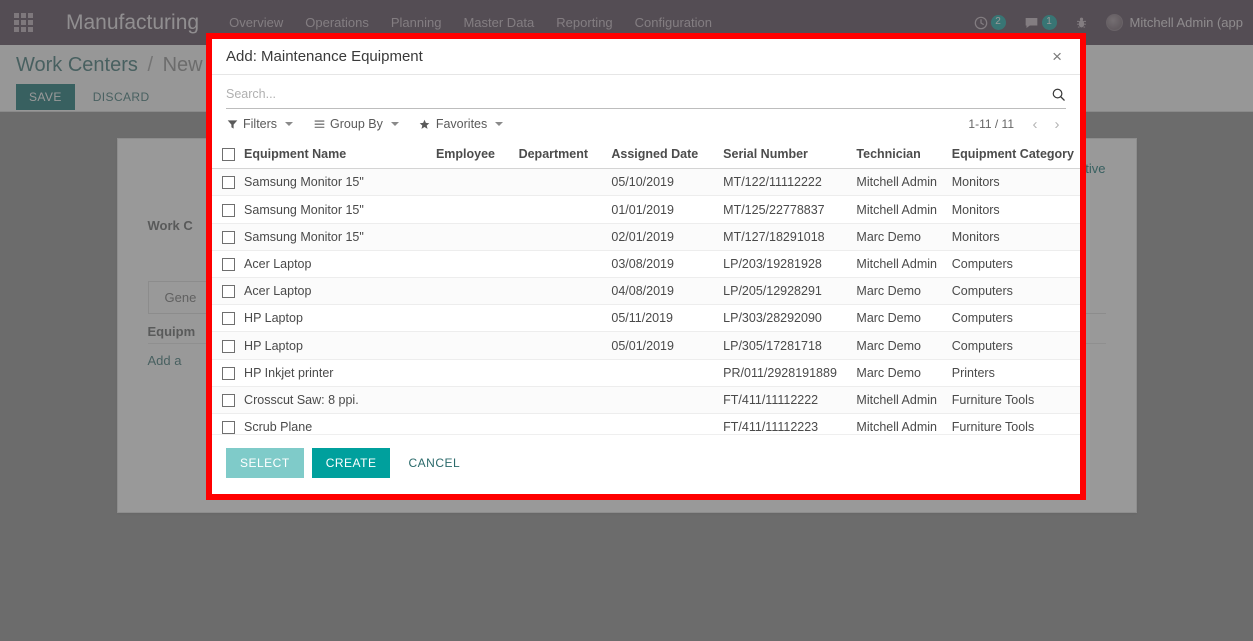  What do you see at coordinates (661, 155) in the screenshot?
I see `column-header-assigned-date: Assigned Date` at bounding box center [661, 155].